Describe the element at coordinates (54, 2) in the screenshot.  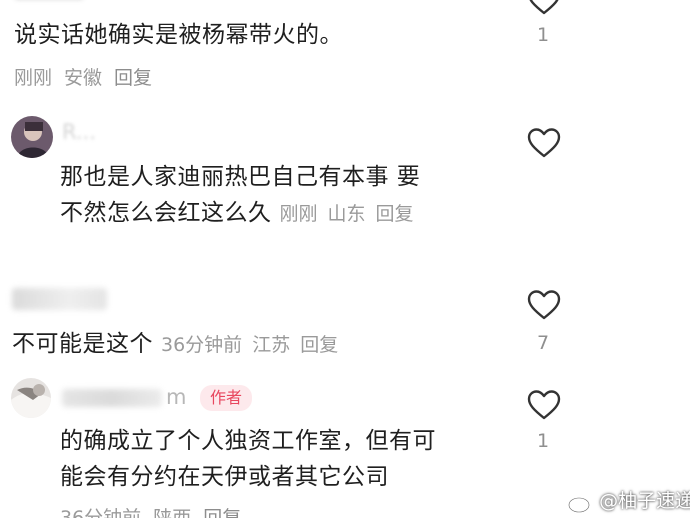
I see `cutoff-username` at that location.